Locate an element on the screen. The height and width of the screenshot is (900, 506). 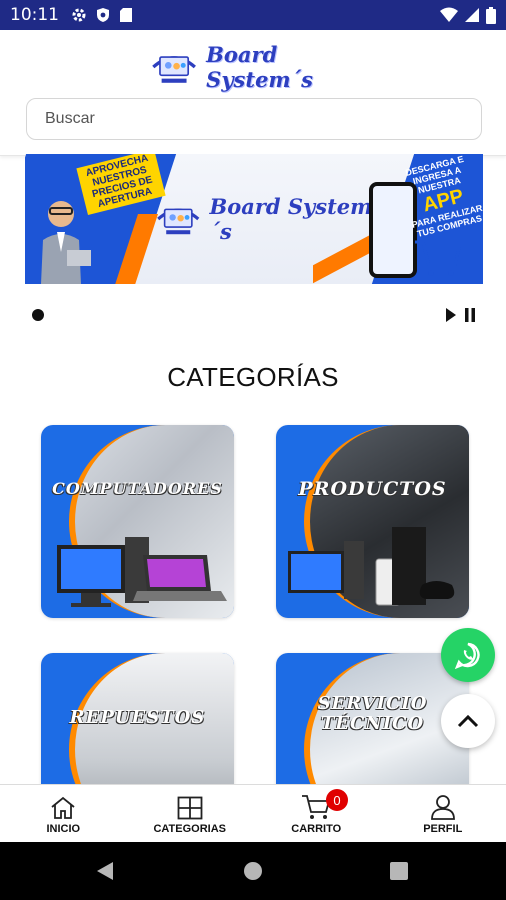
bottom-navigation: INICIO CATEGORIAS CARRITO 0 PERFIL is located at coordinates (253, 813).